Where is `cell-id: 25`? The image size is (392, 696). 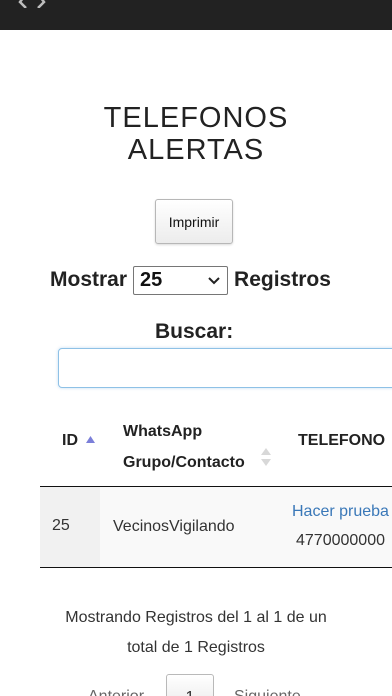 cell-id: 25 is located at coordinates (70, 527).